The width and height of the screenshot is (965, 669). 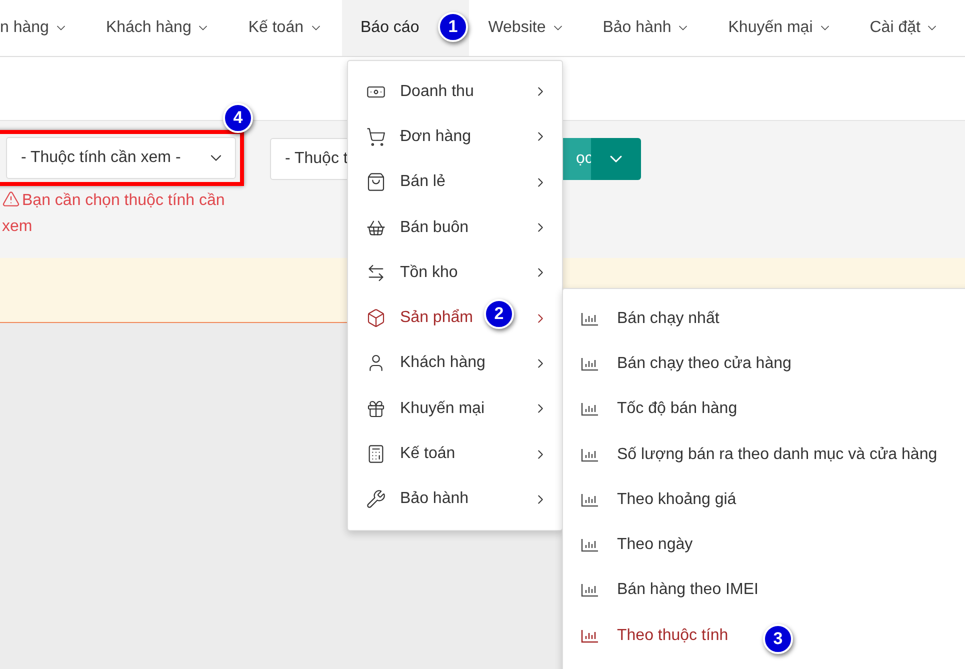 What do you see at coordinates (376, 182) in the screenshot?
I see `bag-icon` at bounding box center [376, 182].